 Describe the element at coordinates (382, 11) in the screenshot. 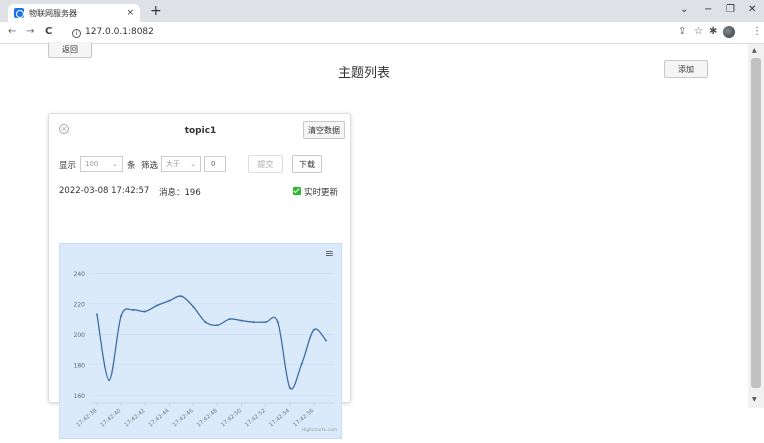

I see `browser-tab-bar: 物联网服务器 × + ⌄ − ❐ ✕` at that location.